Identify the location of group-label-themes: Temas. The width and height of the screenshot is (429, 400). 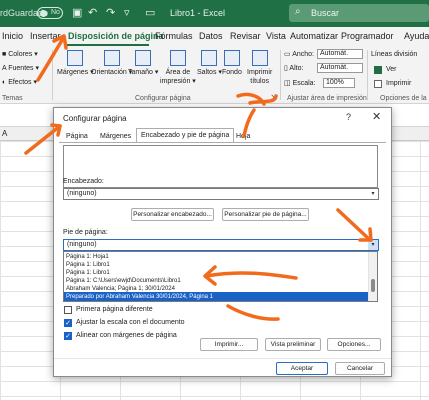
(12, 98).